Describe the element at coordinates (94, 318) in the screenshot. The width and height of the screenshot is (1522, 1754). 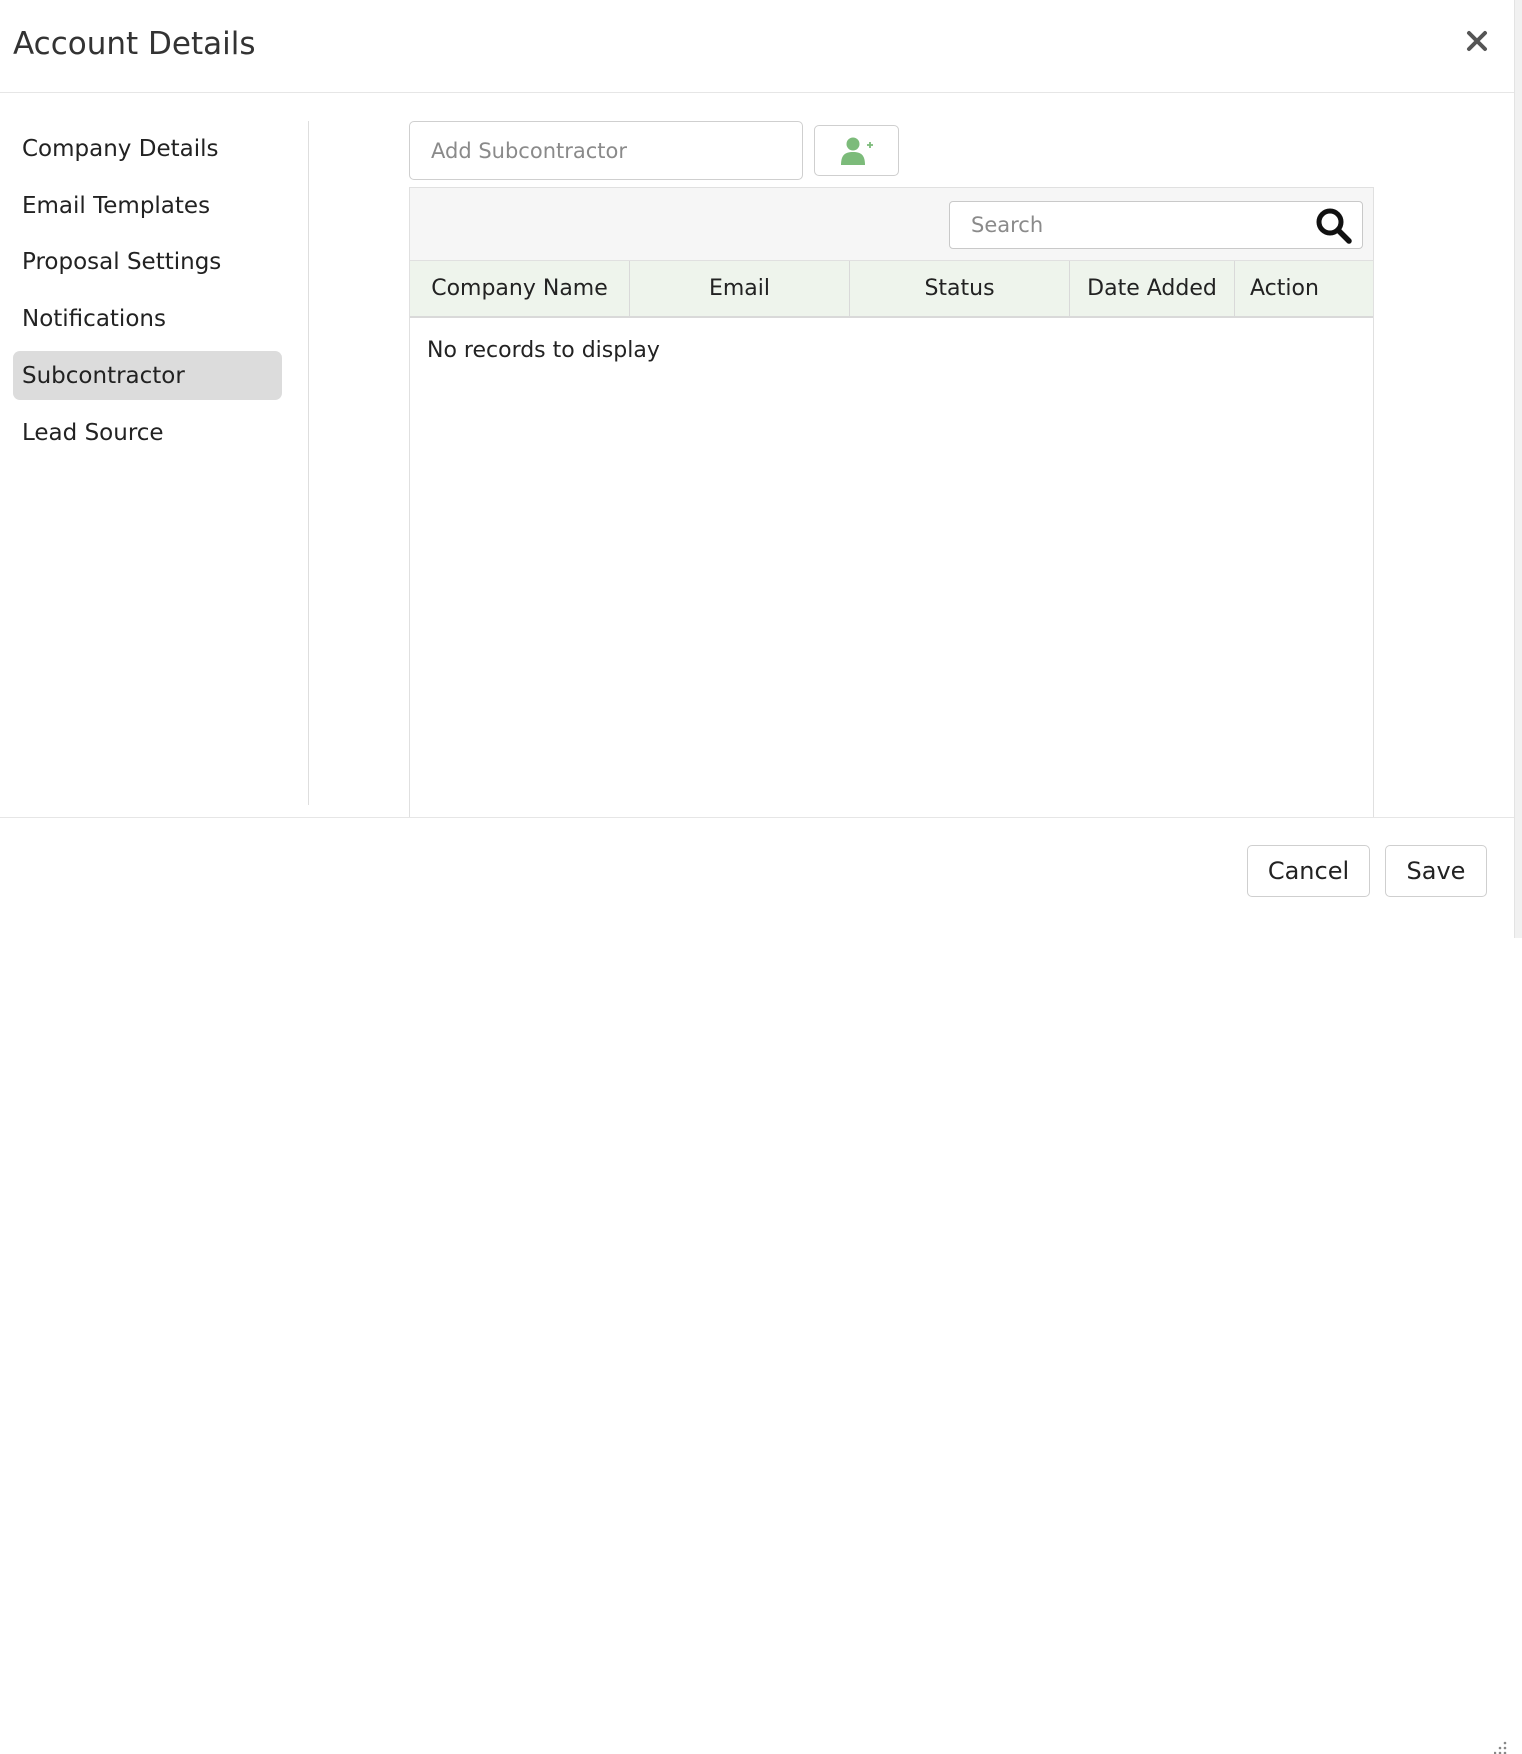
I see `sidebar-item-label: Notifications` at that location.